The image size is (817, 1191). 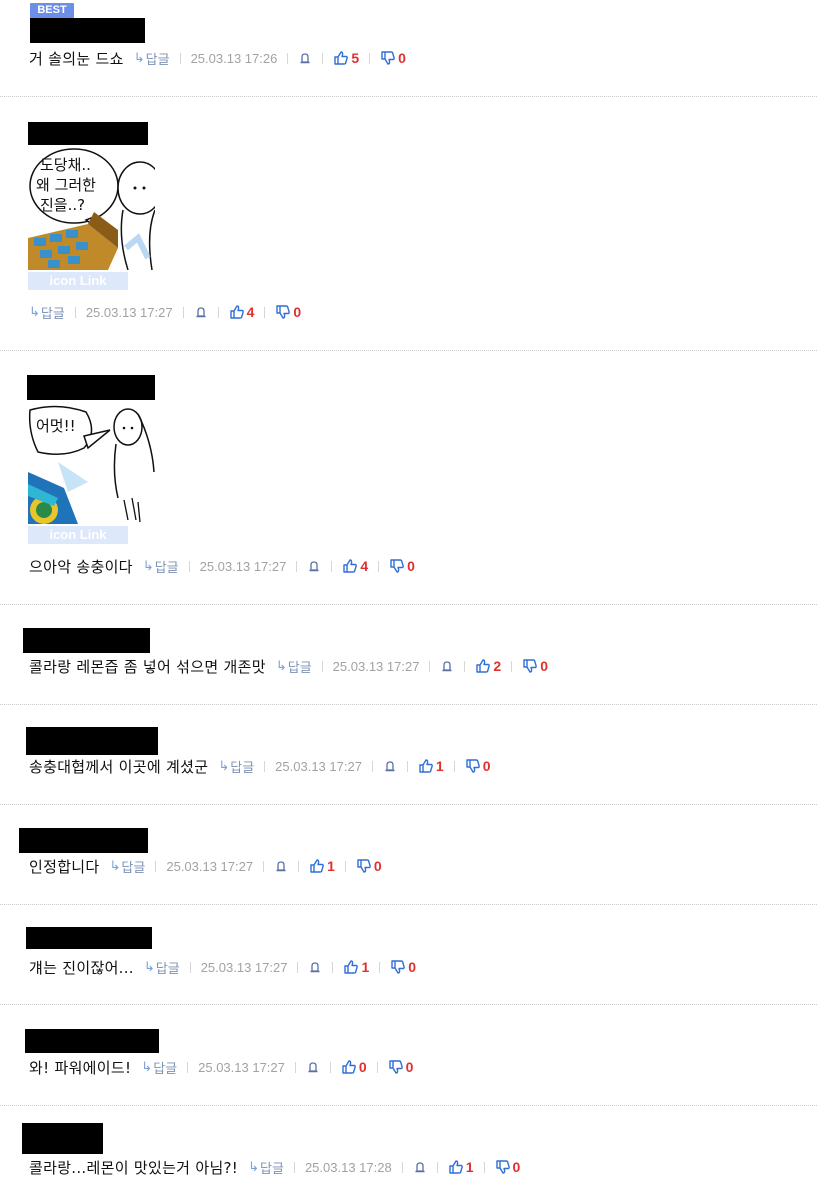 What do you see at coordinates (488, 666) in the screenshot?
I see `upvote-button: 2` at bounding box center [488, 666].